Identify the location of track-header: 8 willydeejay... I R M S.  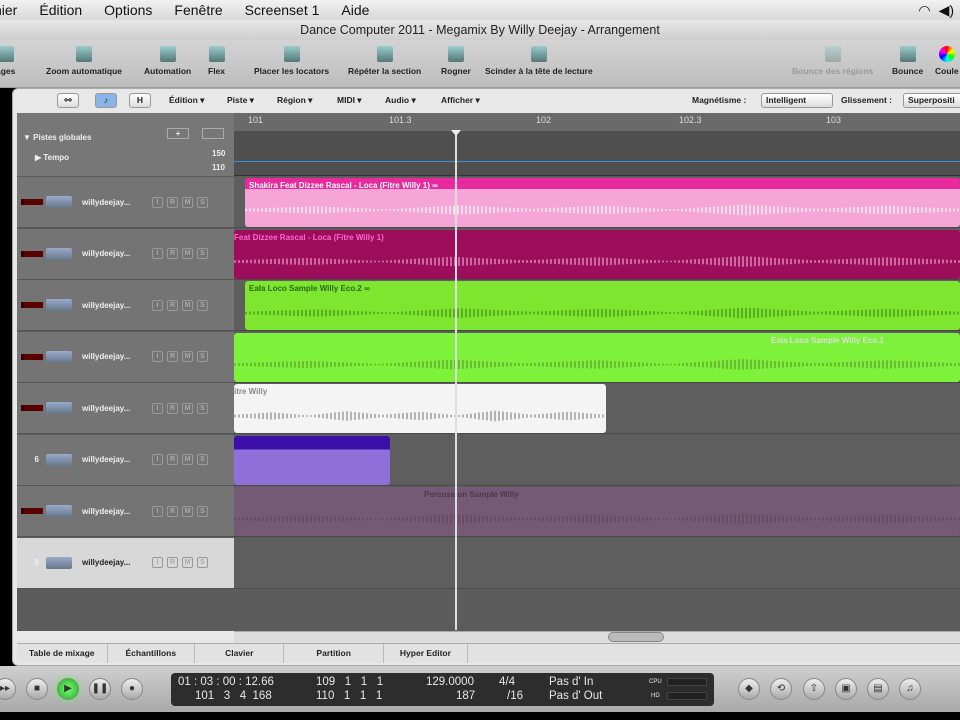
(125, 563).